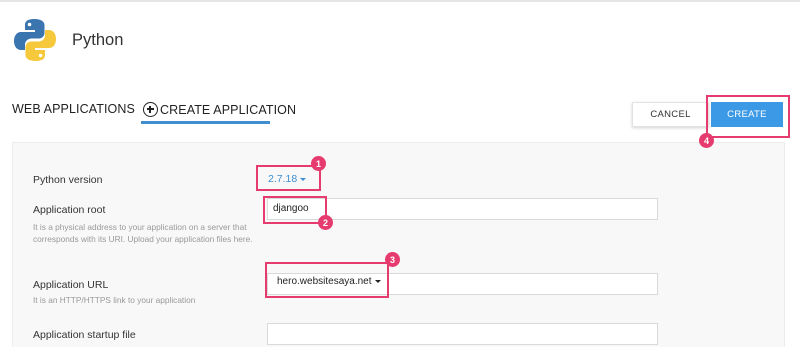 Image resolution: width=800 pixels, height=347 pixels. What do you see at coordinates (69, 210) in the screenshot?
I see `app-root-label: Application root` at bounding box center [69, 210].